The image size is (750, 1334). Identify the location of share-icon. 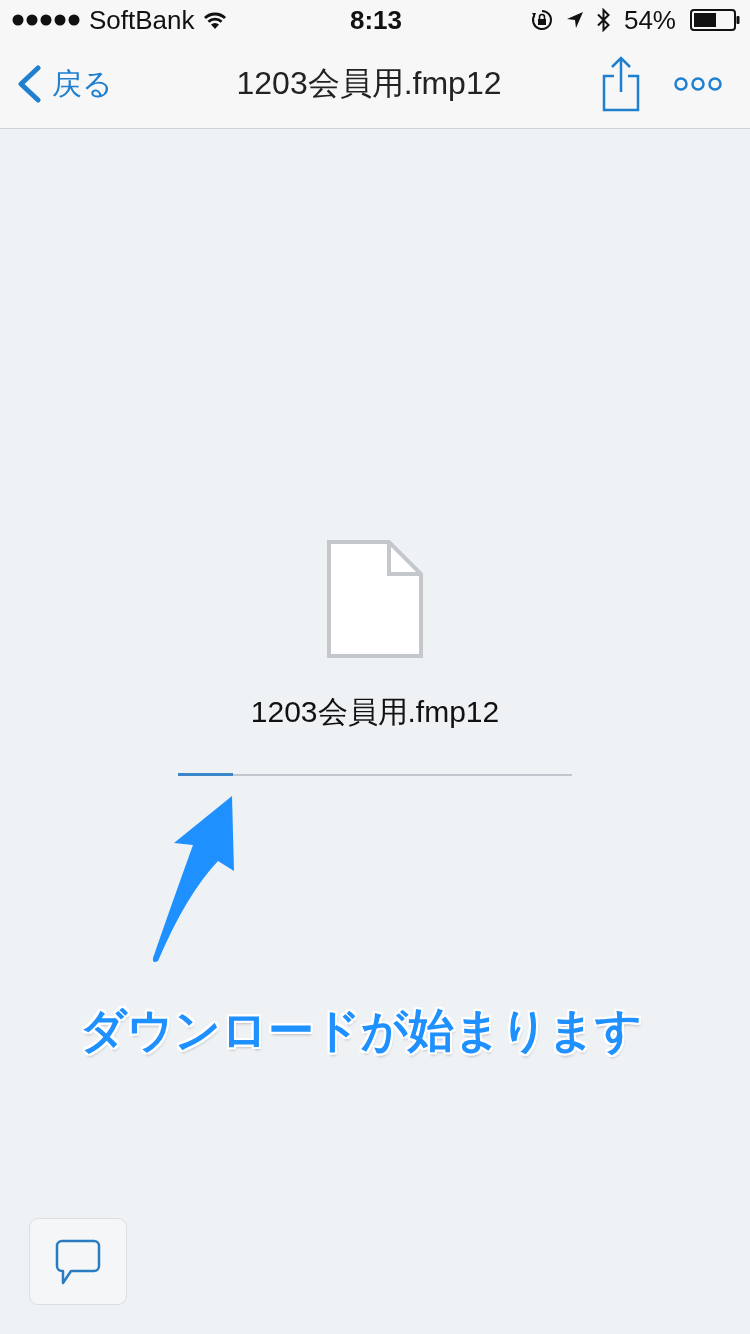
(621, 84).